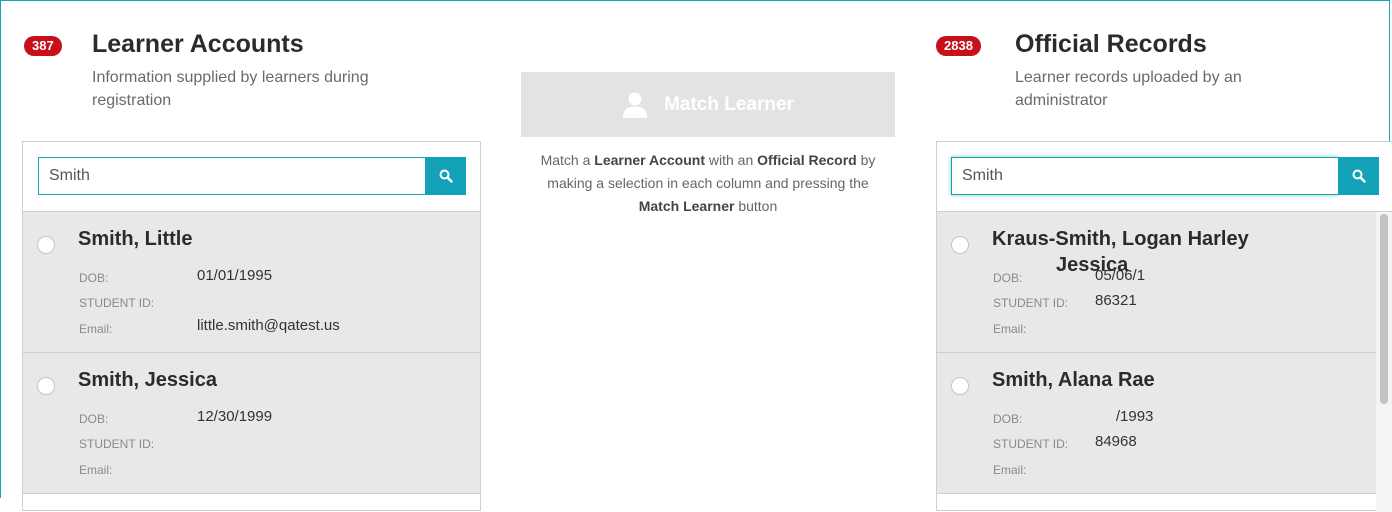 This screenshot has width=1392, height=512. I want to click on records-scrollbar, so click(1384, 362).